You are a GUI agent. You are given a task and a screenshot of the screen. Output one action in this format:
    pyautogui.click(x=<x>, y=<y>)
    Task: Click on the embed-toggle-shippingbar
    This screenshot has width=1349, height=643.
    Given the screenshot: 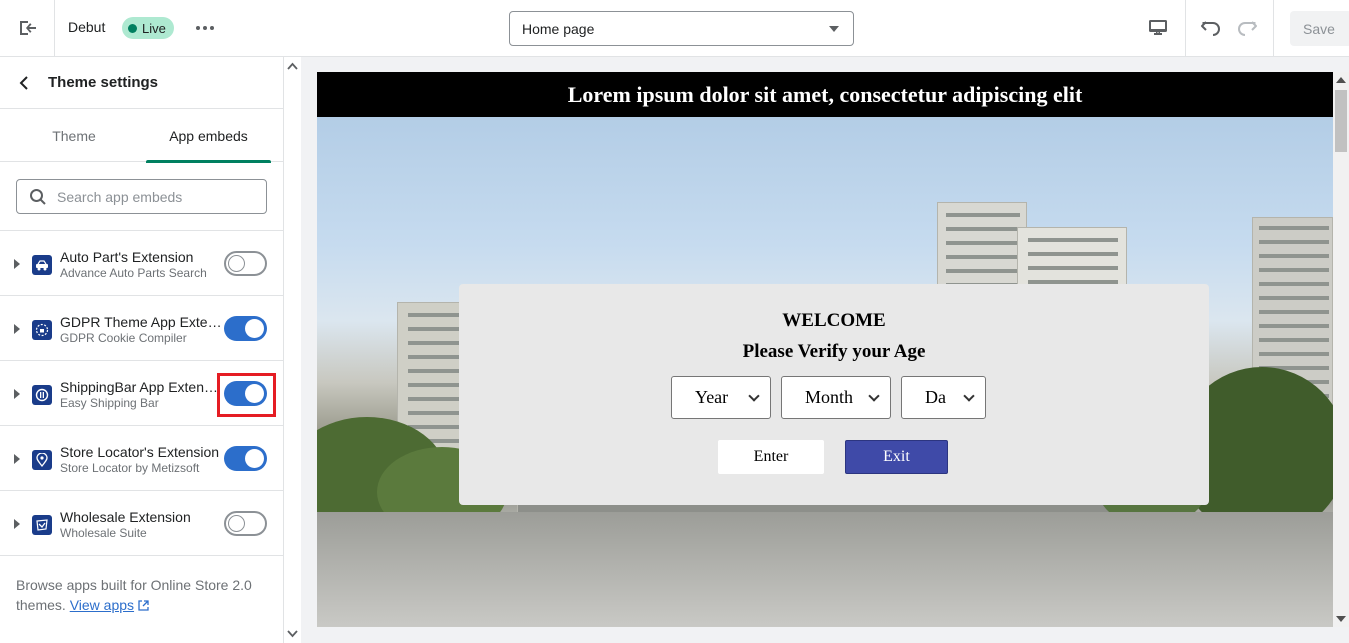 What is the action you would take?
    pyautogui.click(x=245, y=393)
    